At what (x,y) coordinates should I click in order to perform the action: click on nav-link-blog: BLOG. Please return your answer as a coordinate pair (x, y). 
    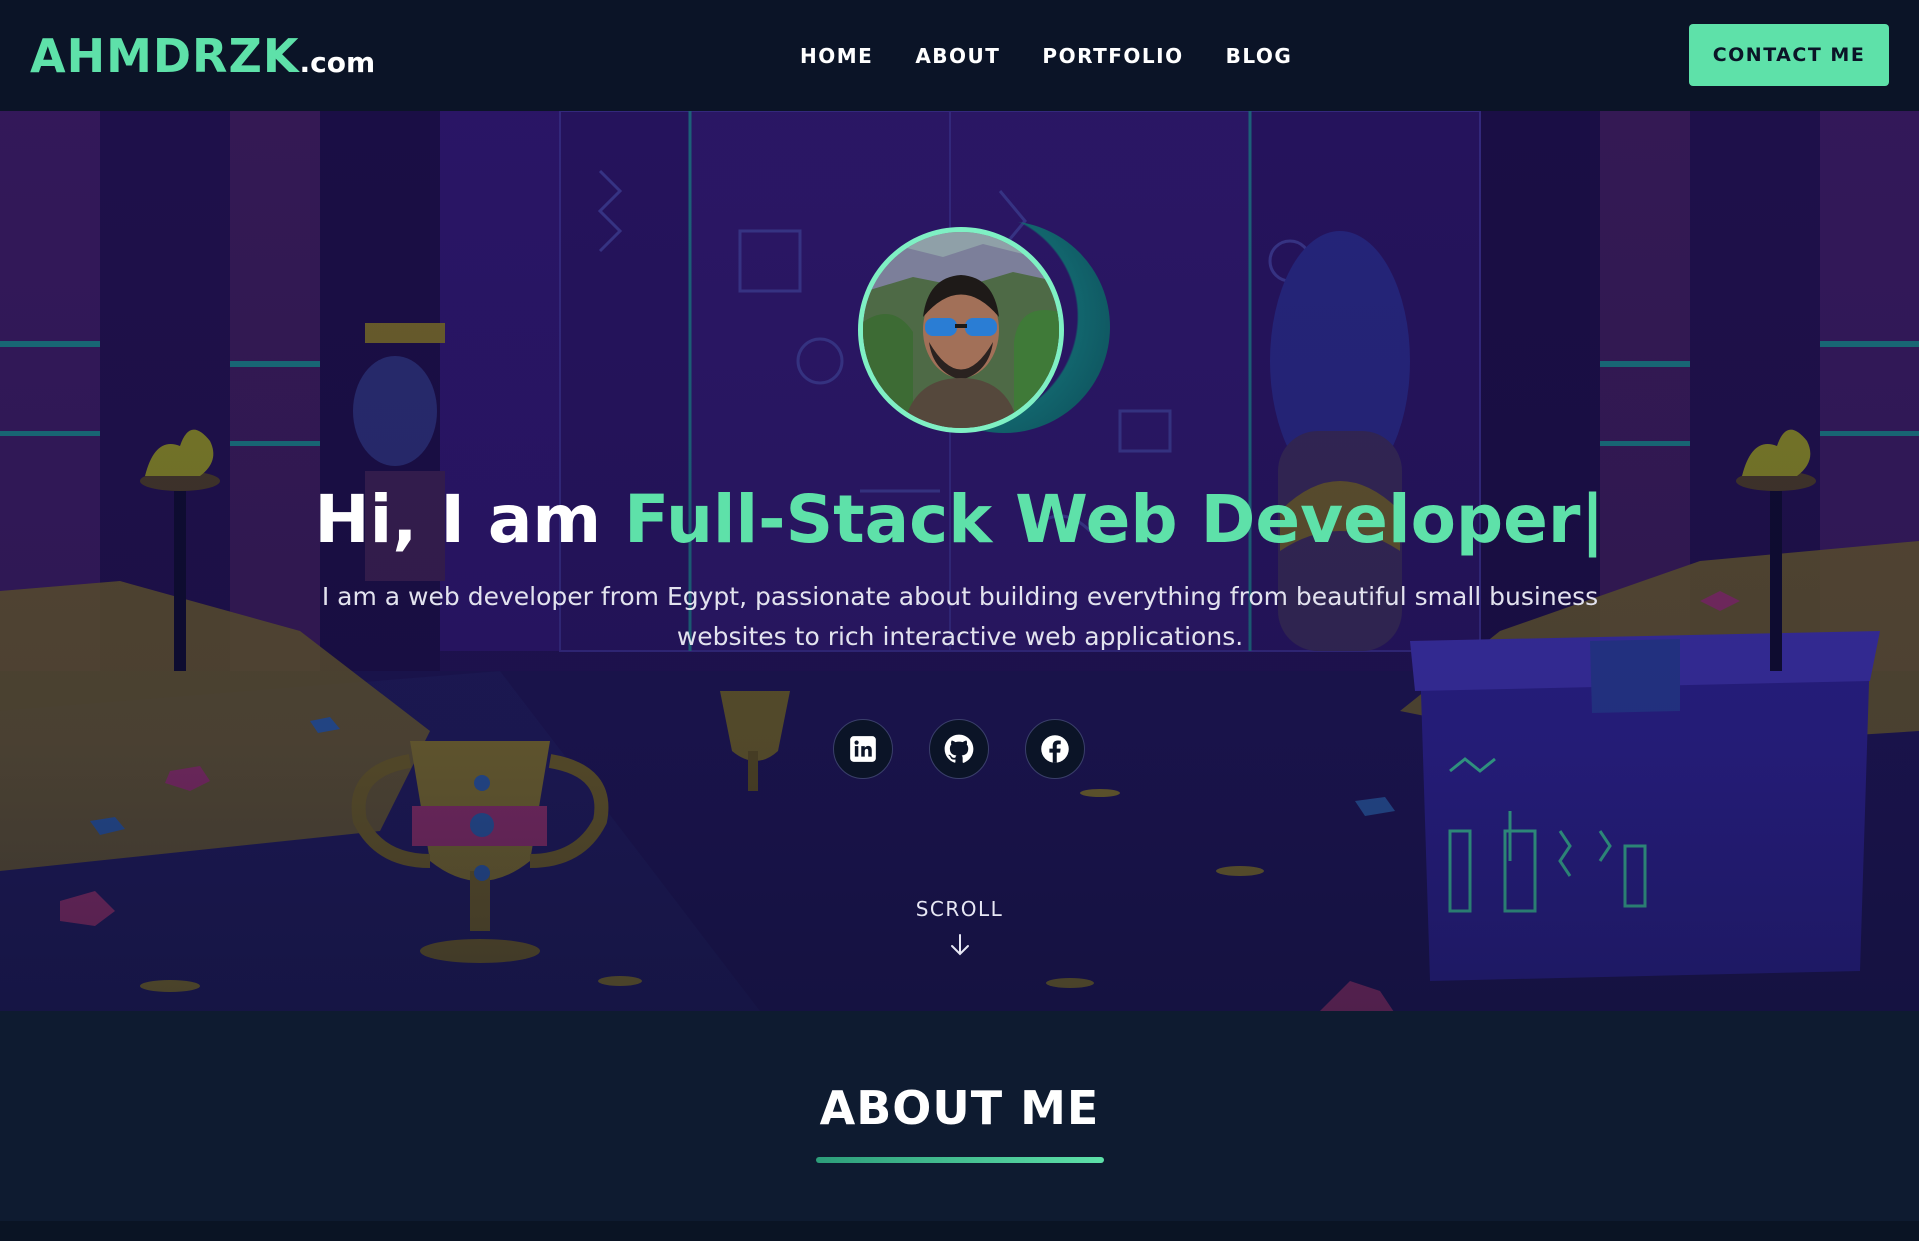
    Looking at the image, I should click on (1259, 56).